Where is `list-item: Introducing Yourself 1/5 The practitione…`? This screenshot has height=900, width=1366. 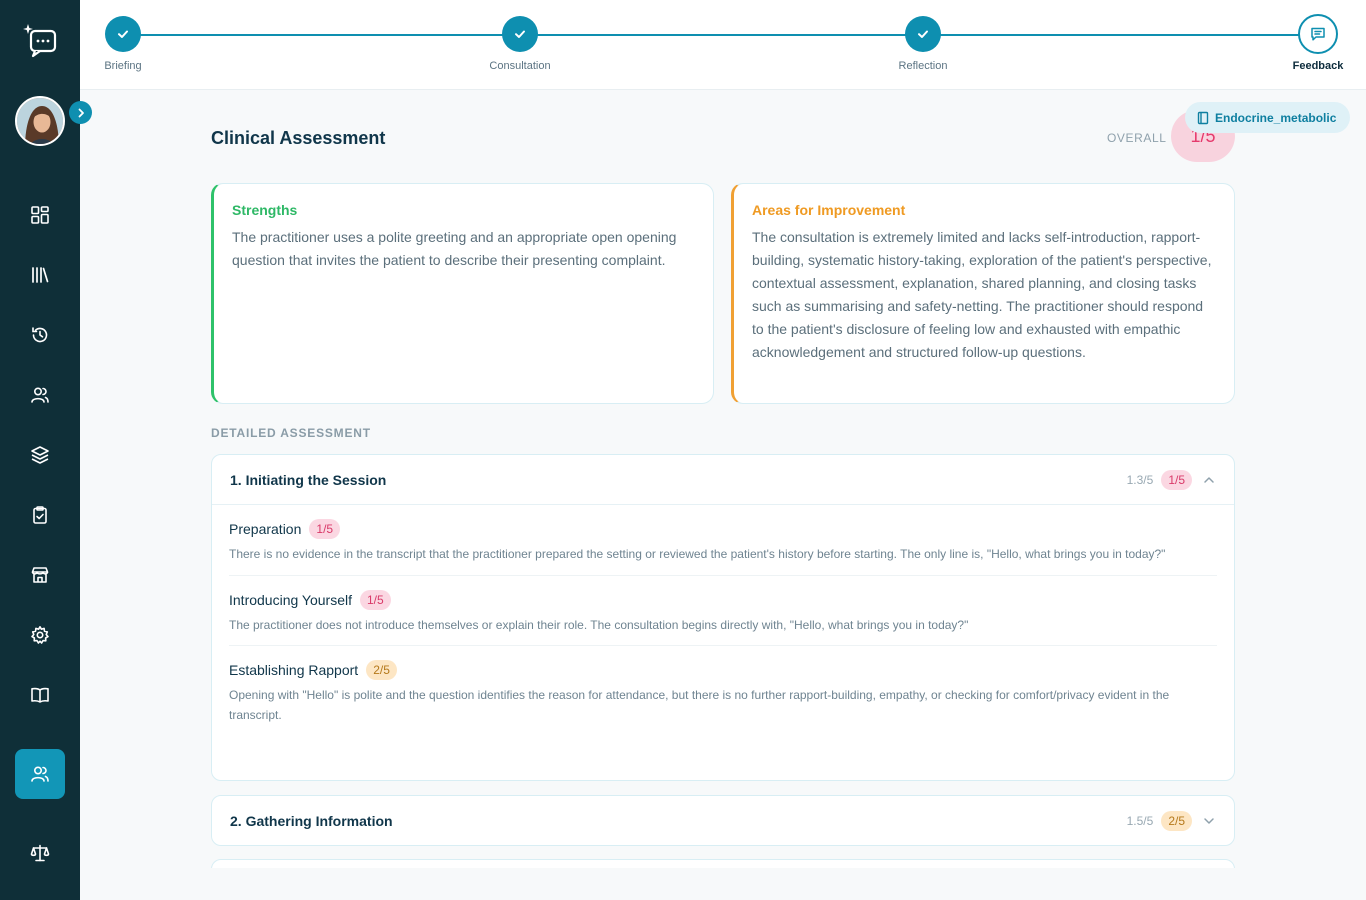 list-item: Introducing Yourself 1/5 The practitione… is located at coordinates (723, 611).